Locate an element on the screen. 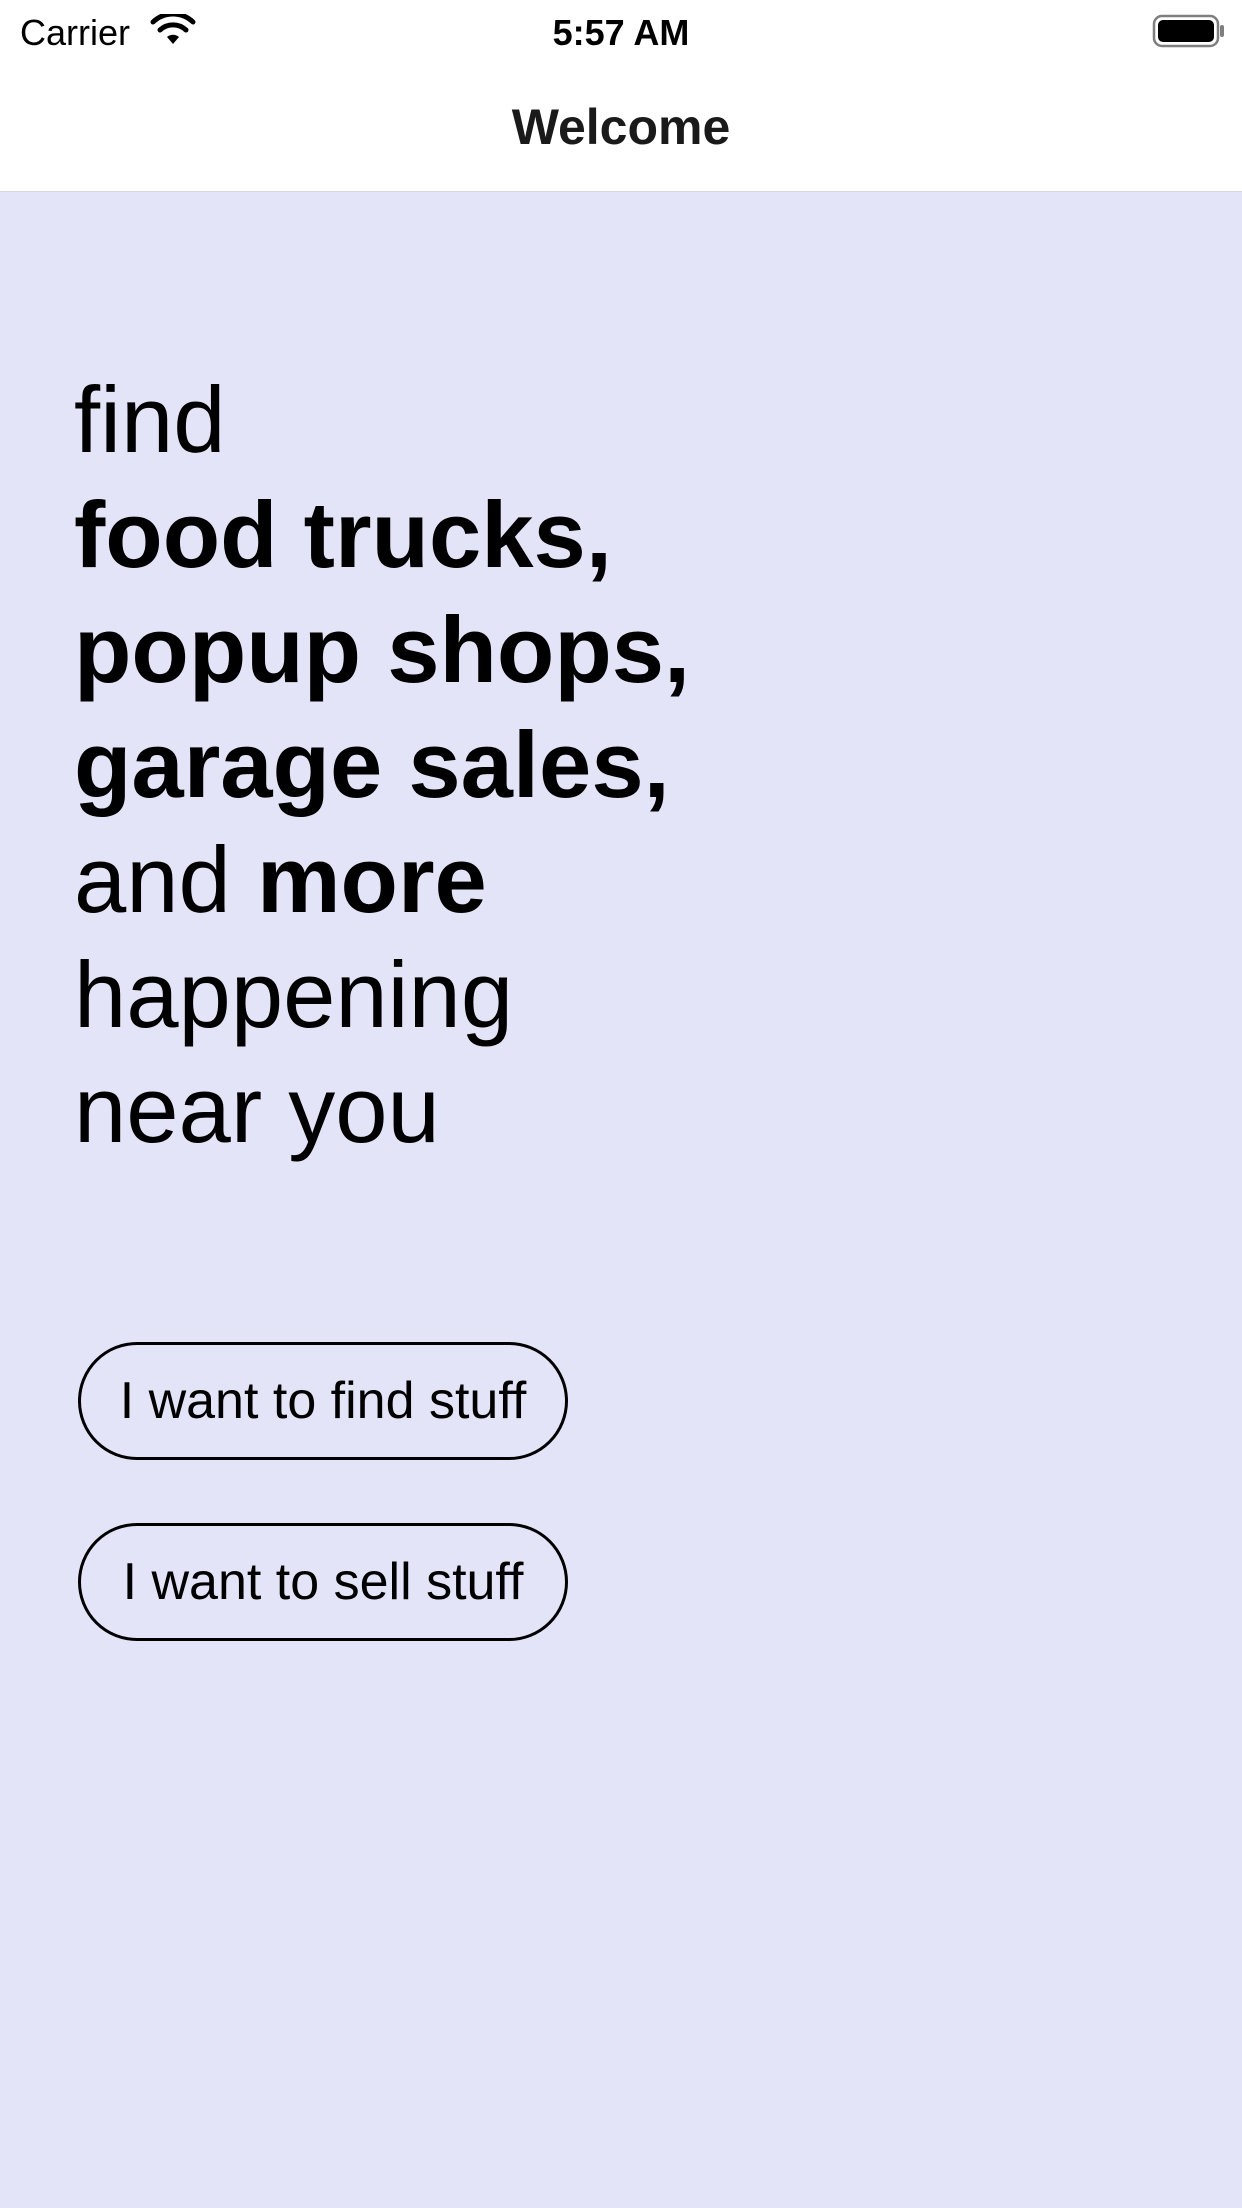  headline-line-find: find is located at coordinates (150, 419).